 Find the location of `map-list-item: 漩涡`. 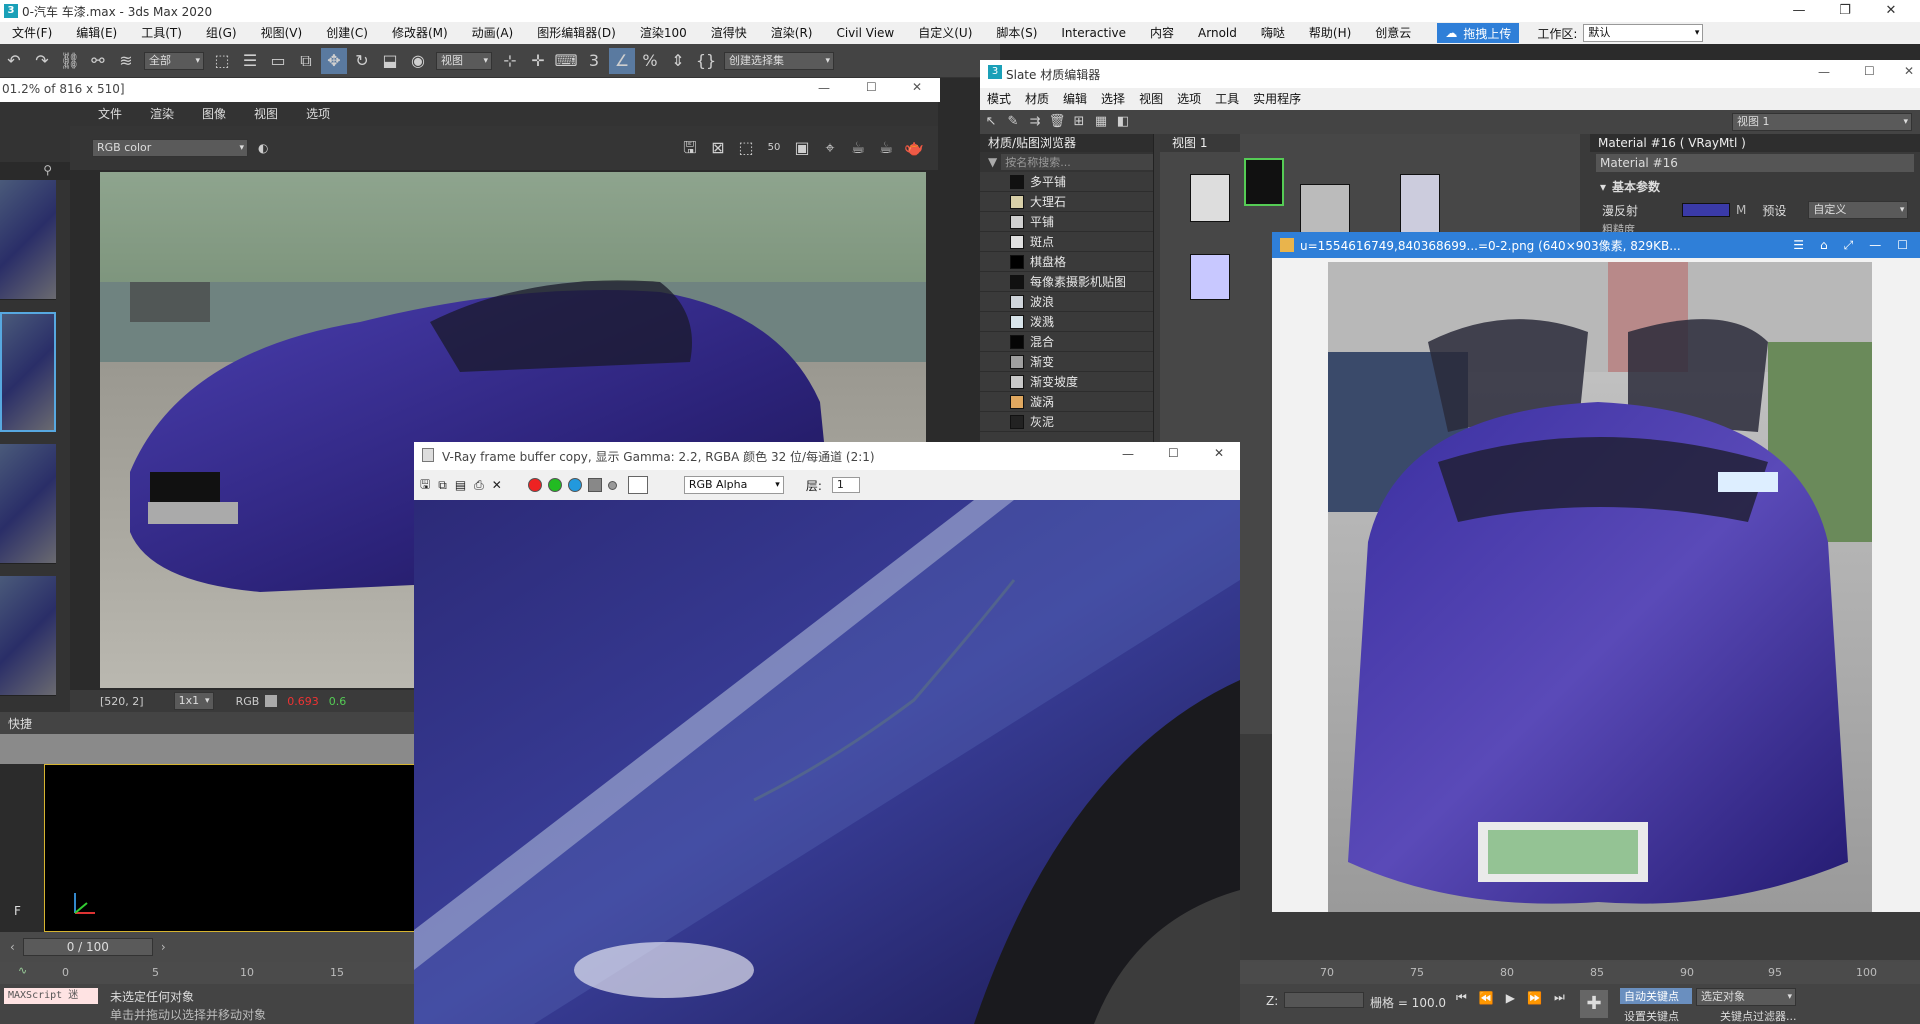

map-list-item: 漩涡 is located at coordinates (1066, 402).